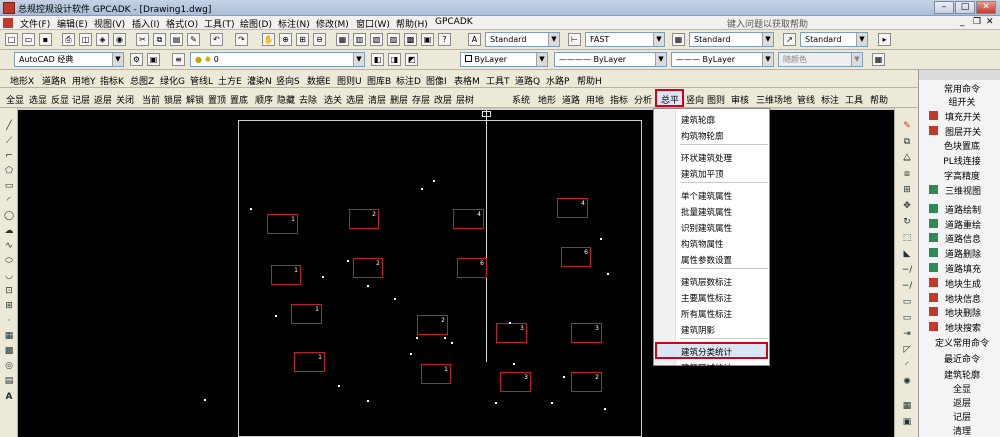 The image size is (1000, 437). Describe the element at coordinates (774, 99) in the screenshot. I see `tab-3d-site: 三维场地` at that location.